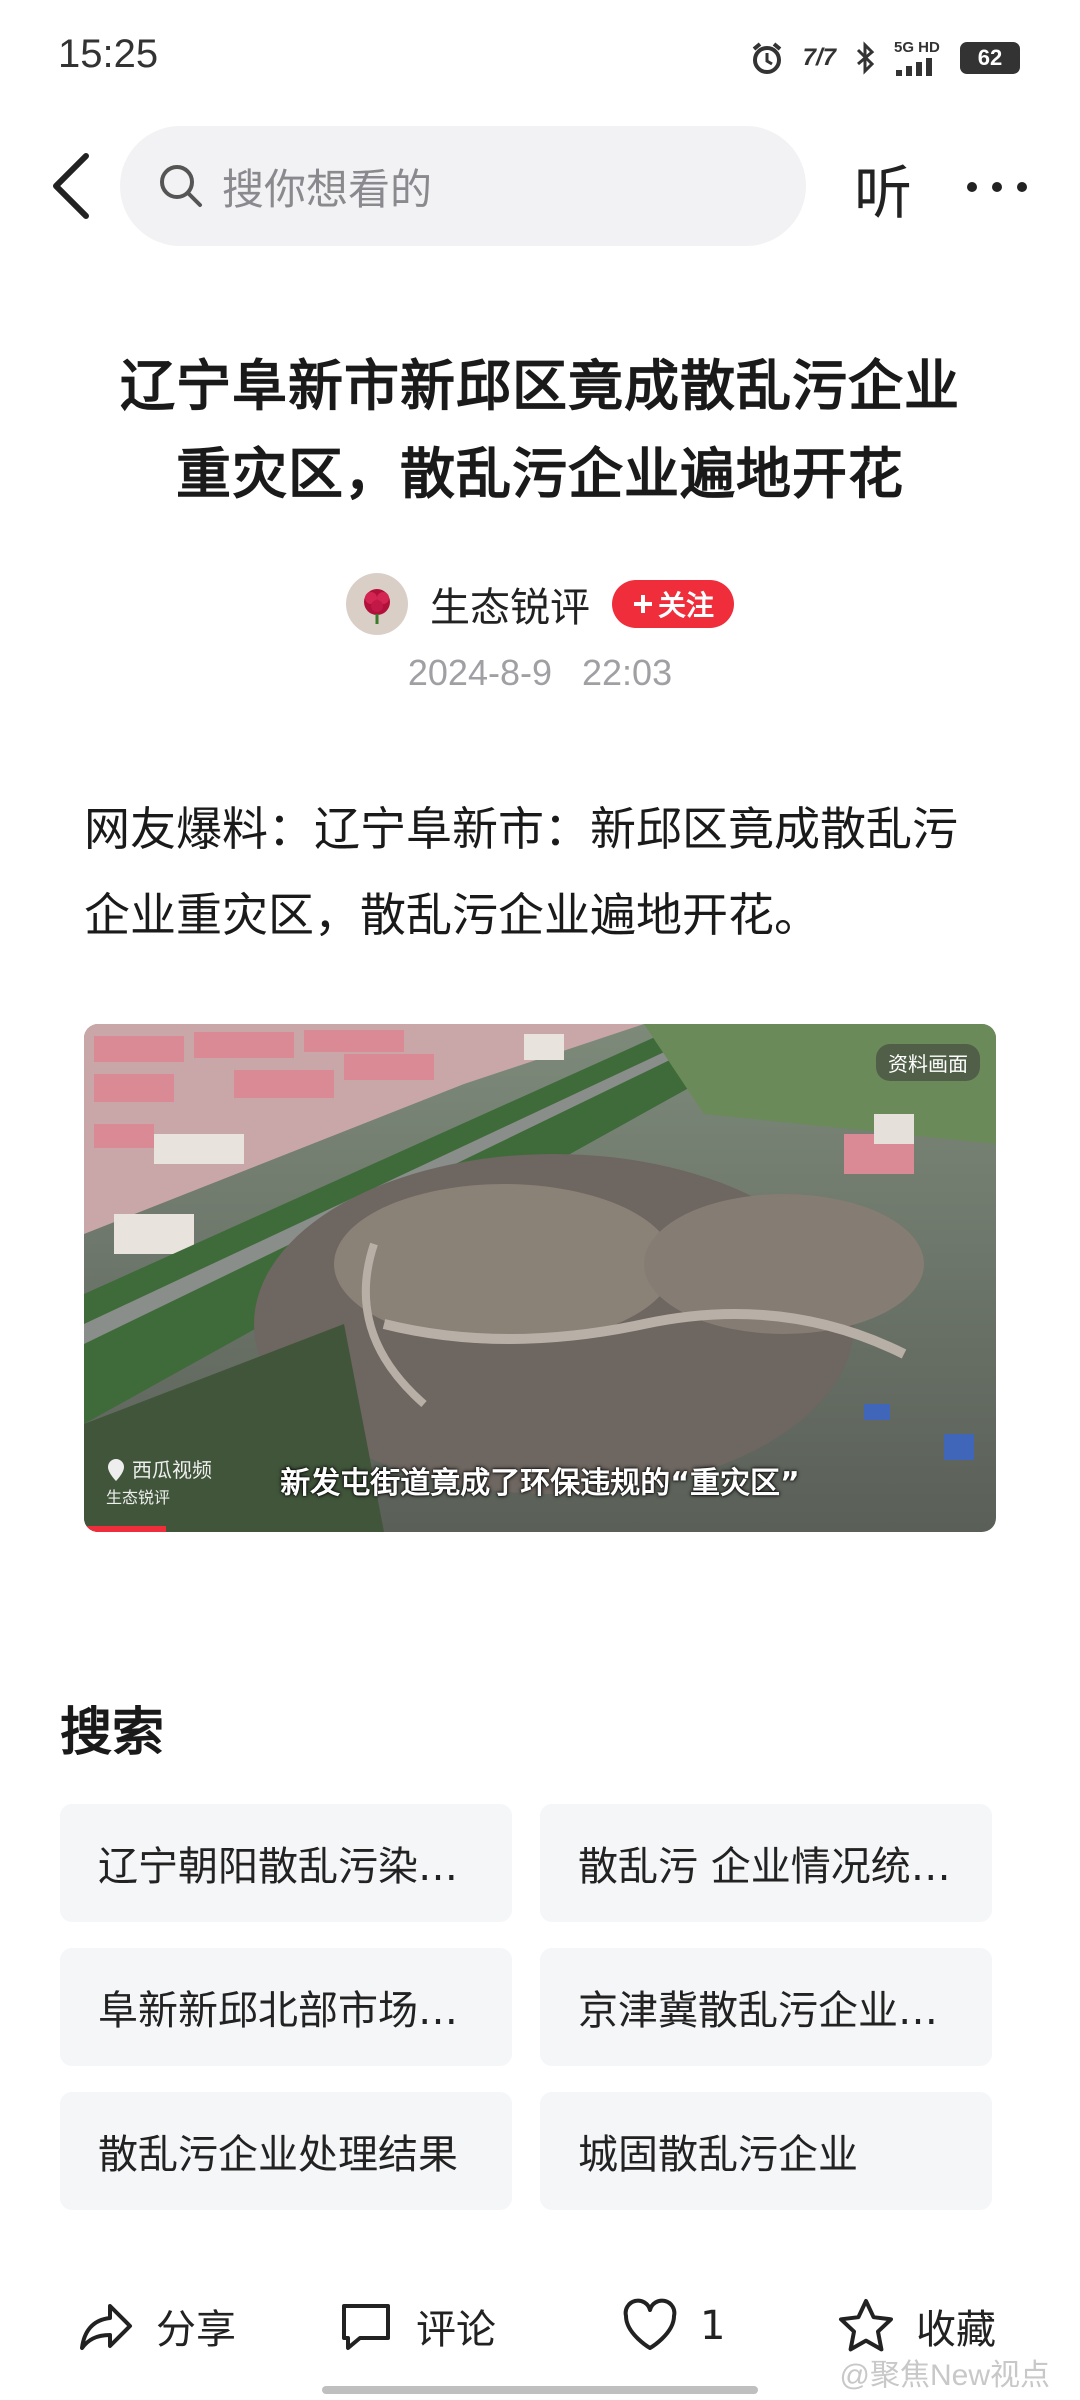  I want to click on like-count: 1, so click(713, 2326).